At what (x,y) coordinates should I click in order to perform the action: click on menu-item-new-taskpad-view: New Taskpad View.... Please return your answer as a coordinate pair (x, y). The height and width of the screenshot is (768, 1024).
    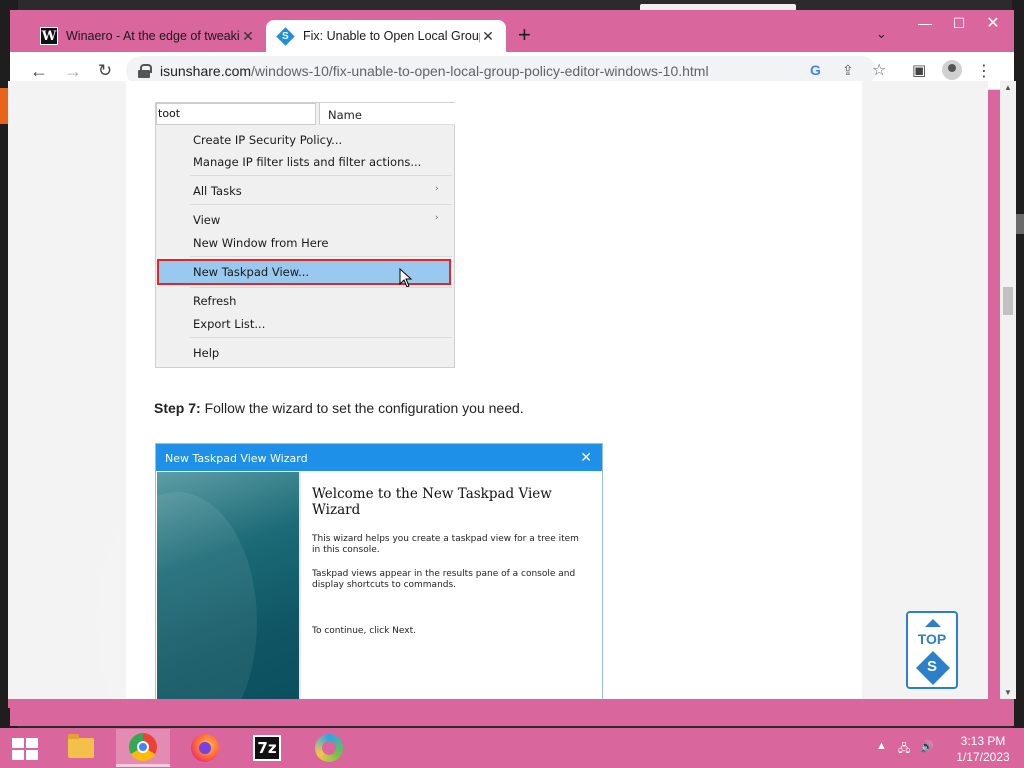
    Looking at the image, I should click on (251, 272).